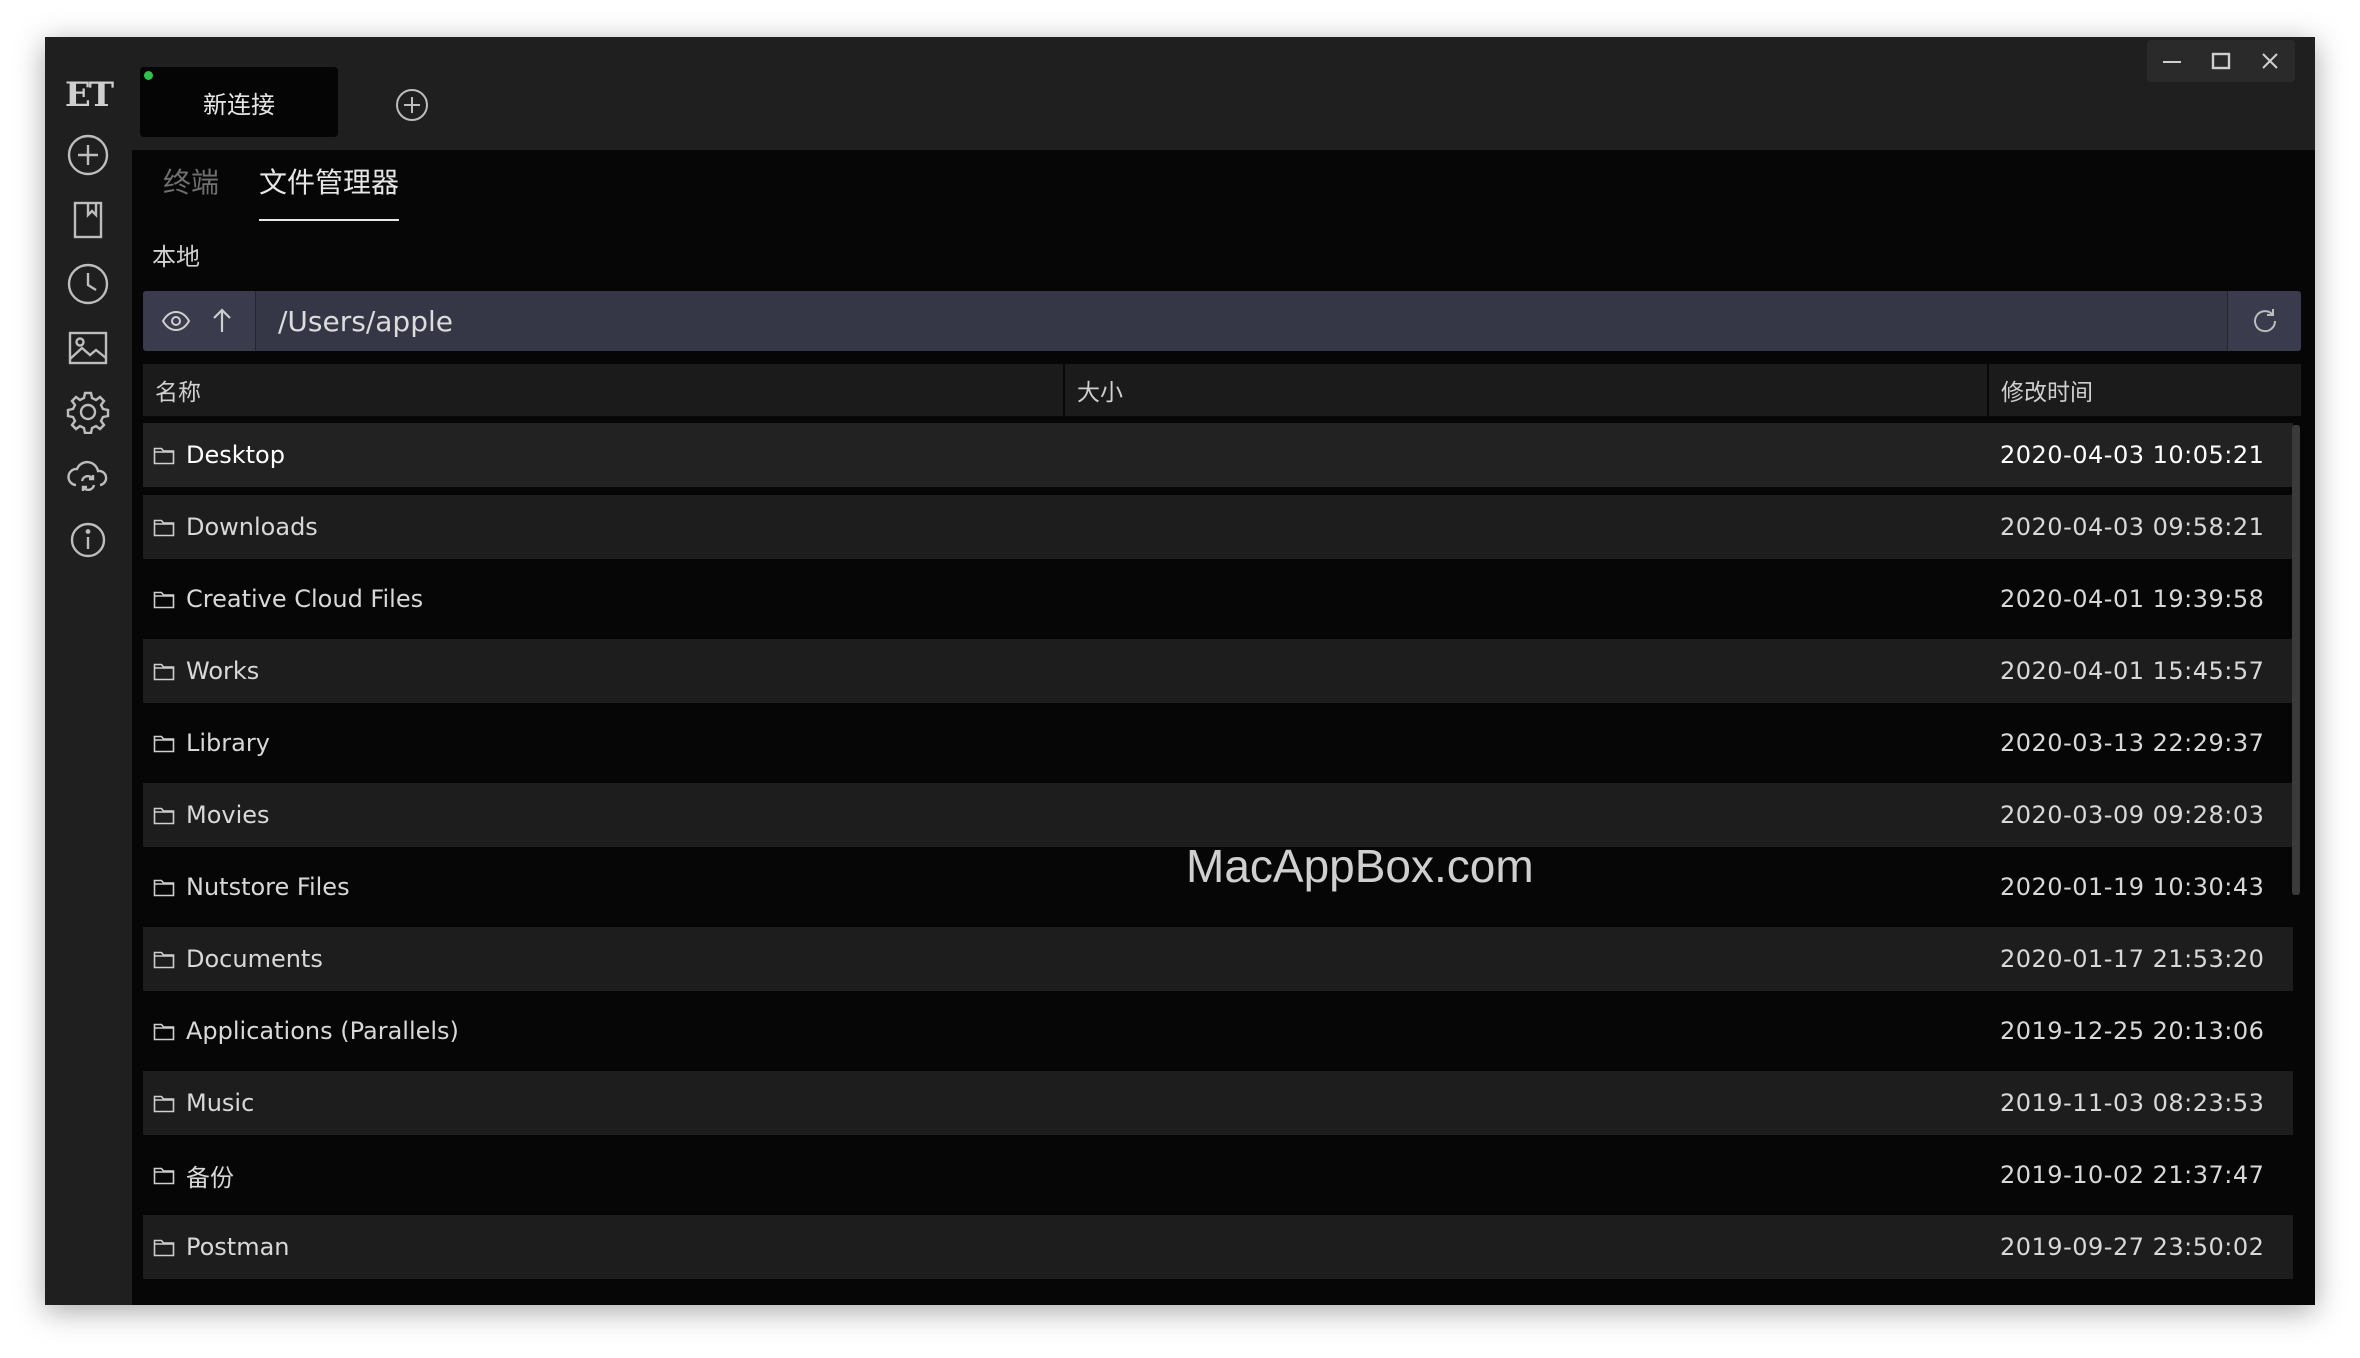 Image resolution: width=2360 pixels, height=1358 pixels. Describe the element at coordinates (329, 191) in the screenshot. I see `tab-file-manager: 文件管理器` at that location.